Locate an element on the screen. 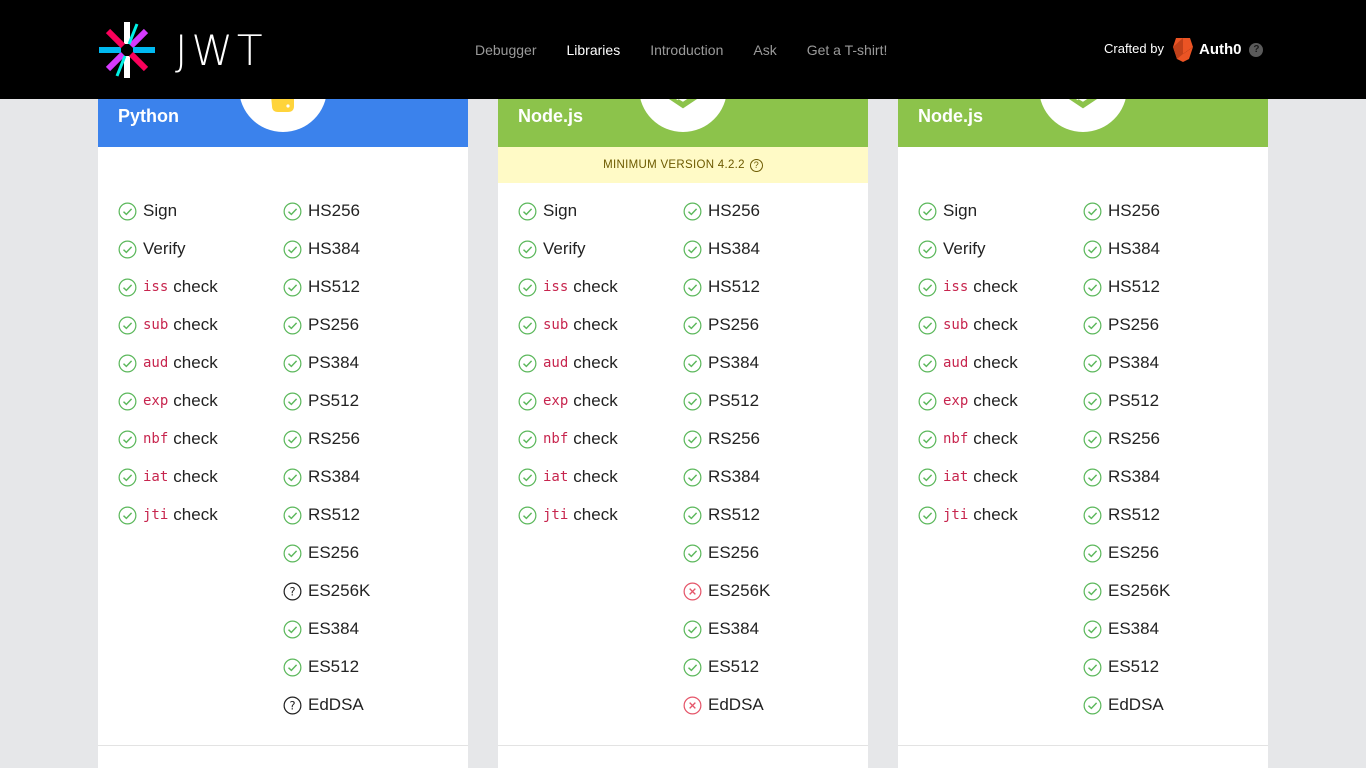 Image resolution: width=1366 pixels, height=768 pixels. algorithm-label: PS256 is located at coordinates (734, 324).